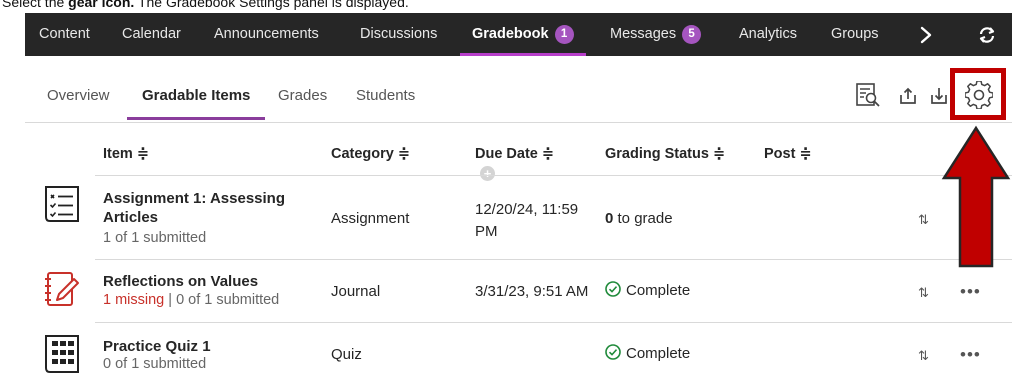  What do you see at coordinates (62, 354) in the screenshot?
I see `quiz-icon` at bounding box center [62, 354].